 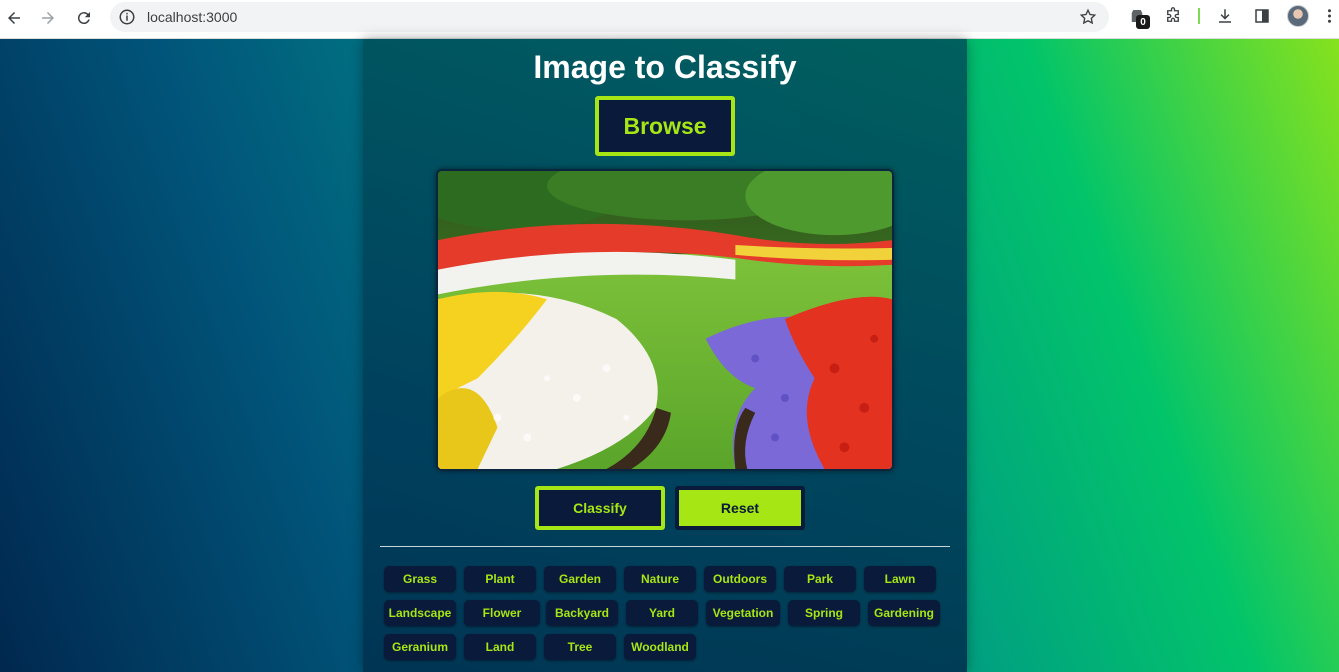 I want to click on browser-toolbar: localhost:3000 0, so click(x=669, y=19).